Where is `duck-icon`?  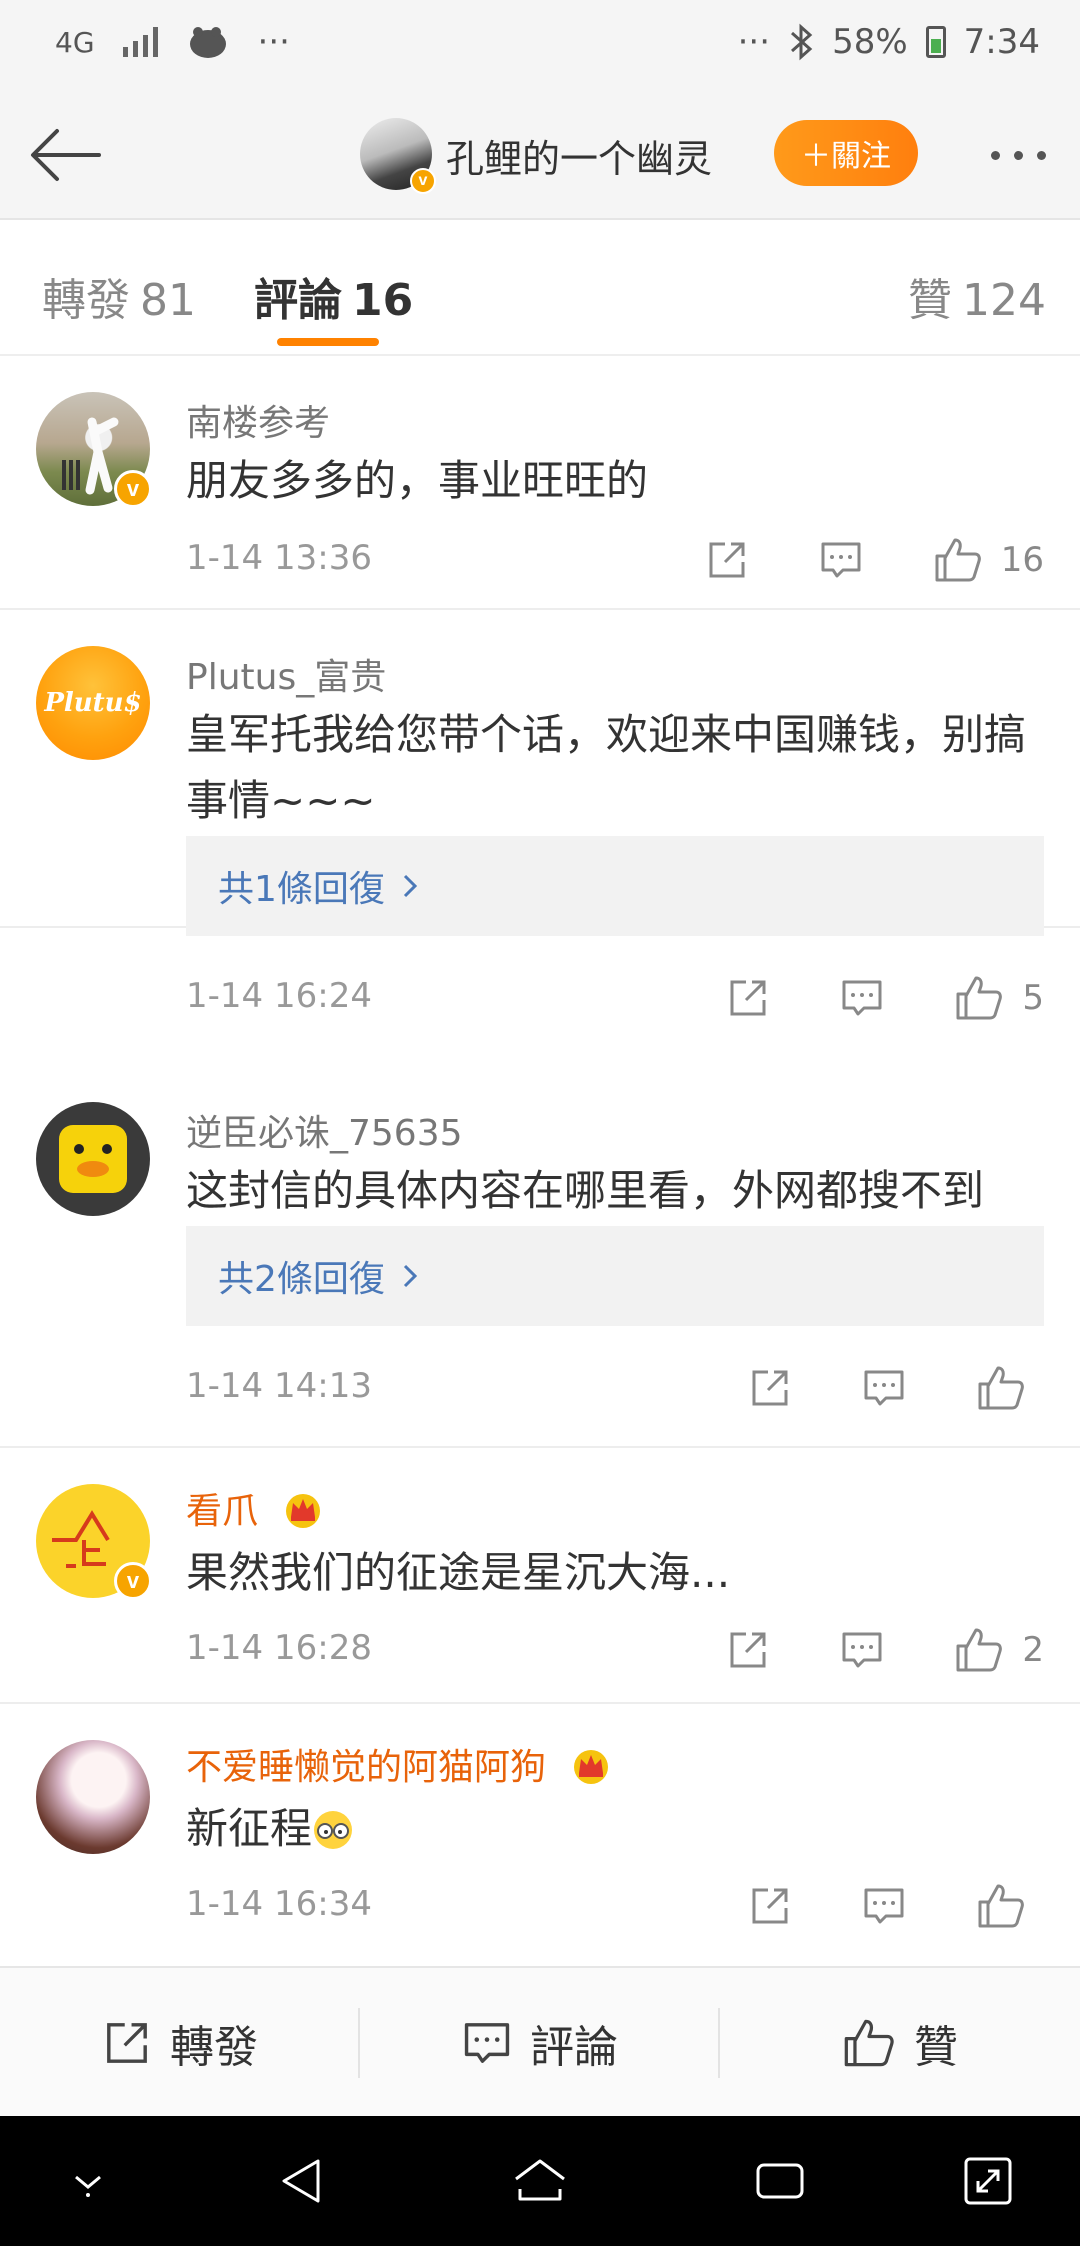 duck-icon is located at coordinates (93, 1159).